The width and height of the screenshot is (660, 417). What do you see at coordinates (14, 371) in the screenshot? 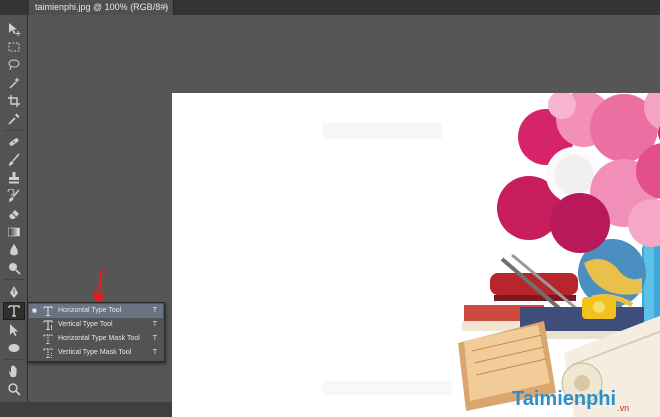
I see `hand-tool-icon` at bounding box center [14, 371].